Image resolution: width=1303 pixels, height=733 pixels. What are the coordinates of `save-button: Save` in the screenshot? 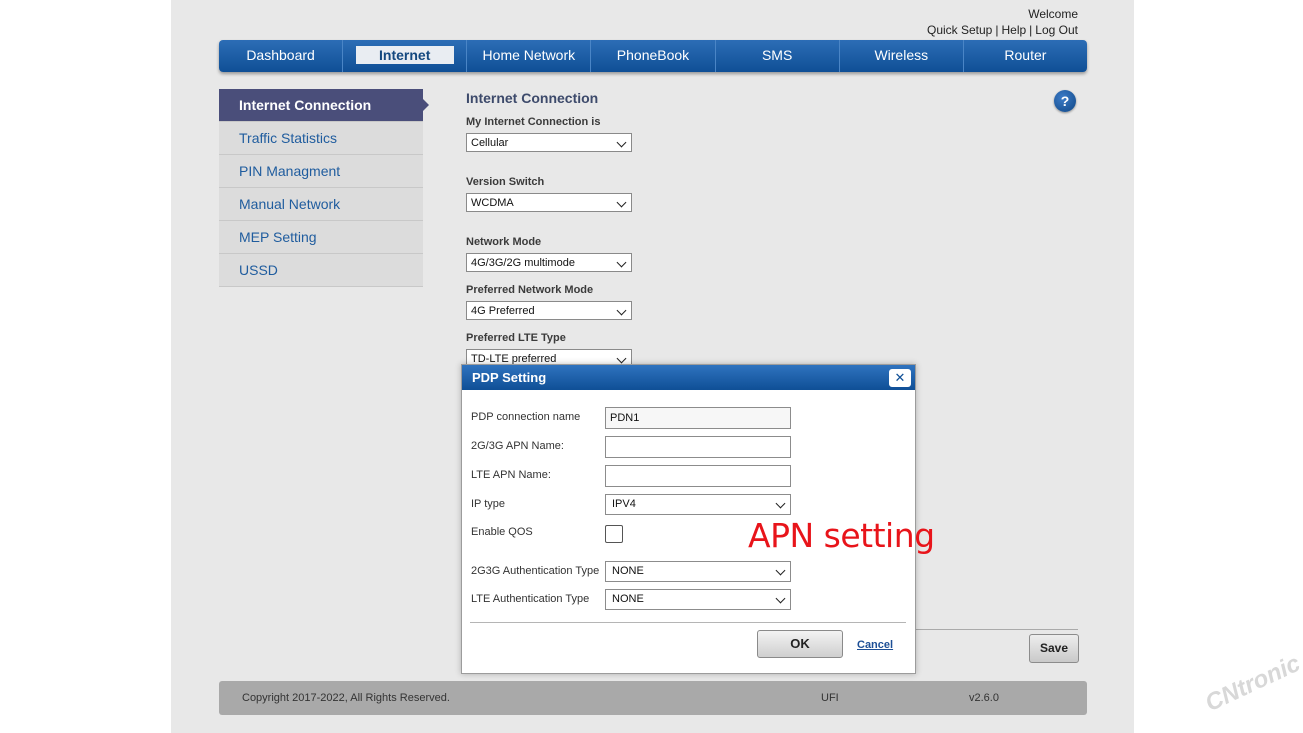 It's located at (1054, 648).